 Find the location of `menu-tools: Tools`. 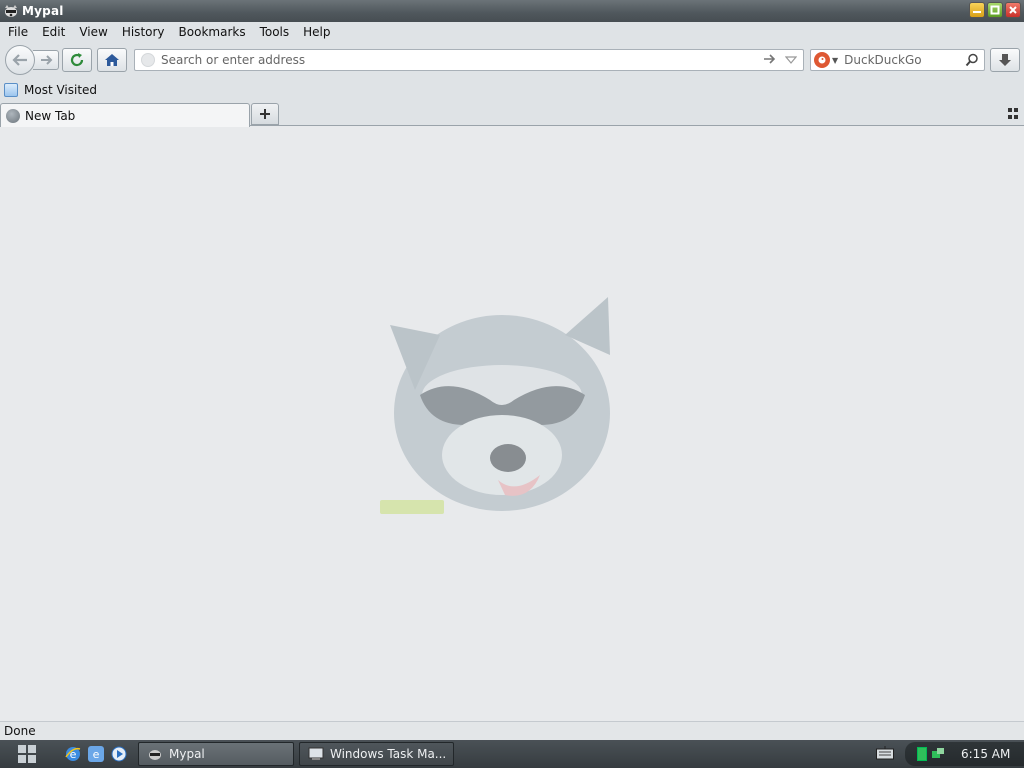

menu-tools: Tools is located at coordinates (275, 32).